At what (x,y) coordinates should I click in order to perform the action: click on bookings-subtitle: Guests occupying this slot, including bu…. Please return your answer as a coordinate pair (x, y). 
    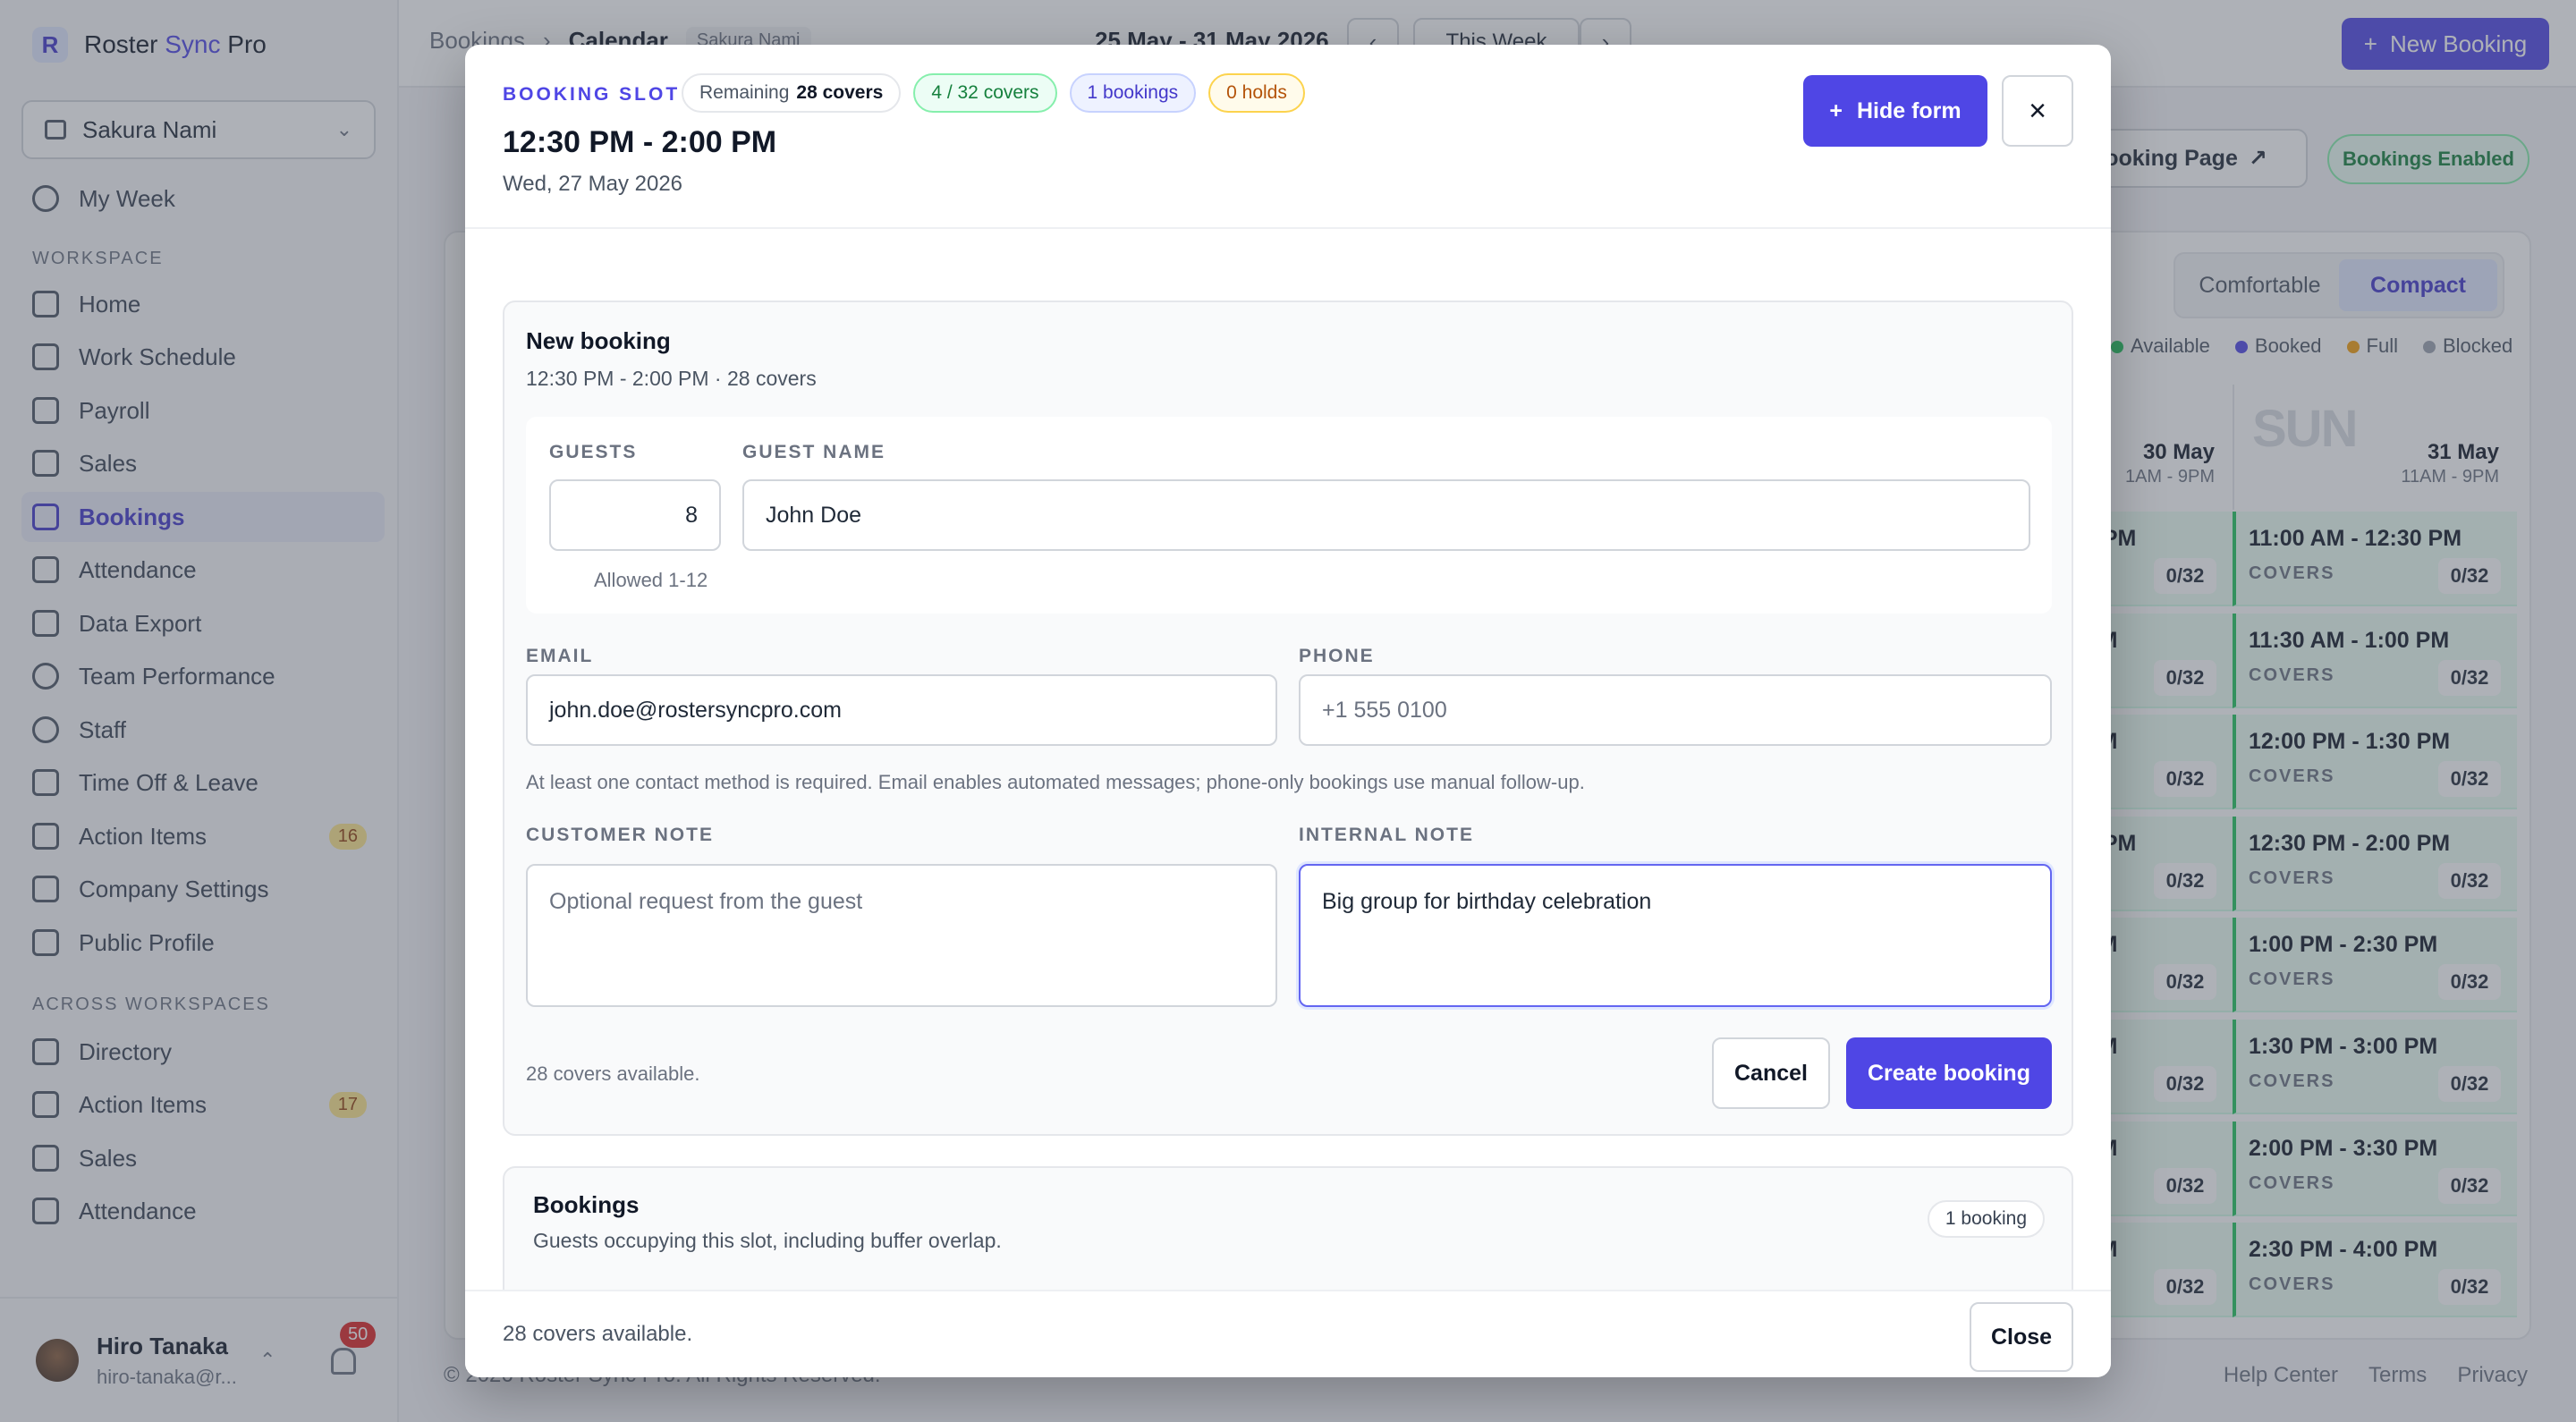
    Looking at the image, I should click on (767, 1240).